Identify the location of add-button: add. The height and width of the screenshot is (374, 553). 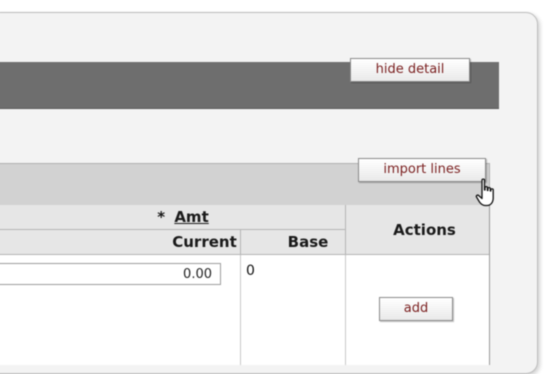
(416, 309).